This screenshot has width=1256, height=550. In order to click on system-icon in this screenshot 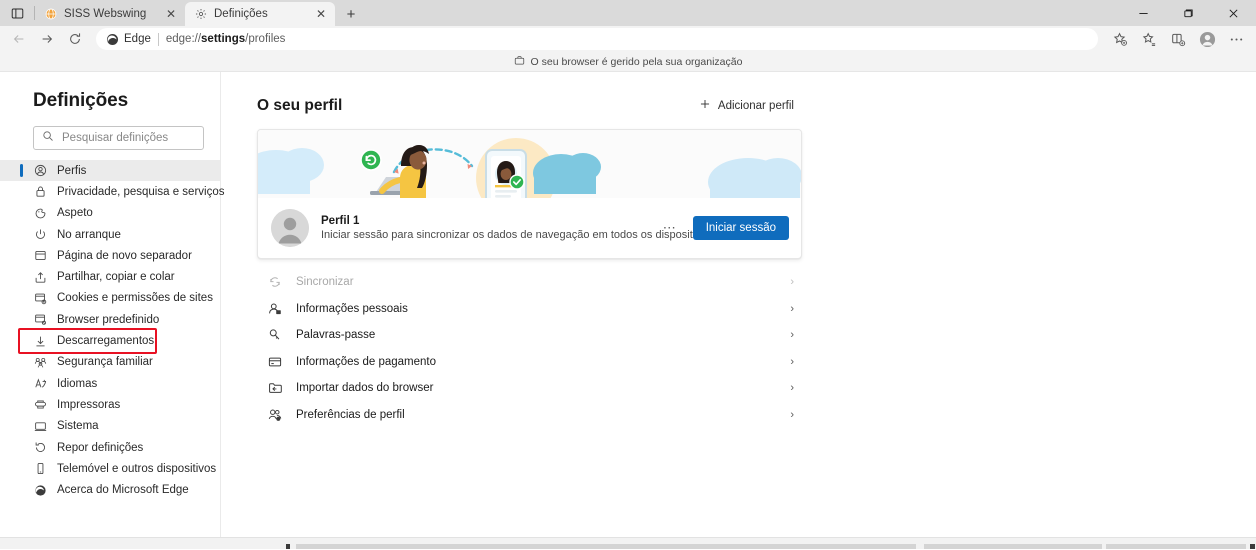, I will do `click(40, 426)`.